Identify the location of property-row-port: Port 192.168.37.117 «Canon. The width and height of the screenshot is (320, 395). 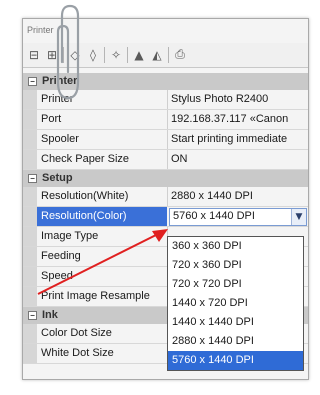
(165, 120).